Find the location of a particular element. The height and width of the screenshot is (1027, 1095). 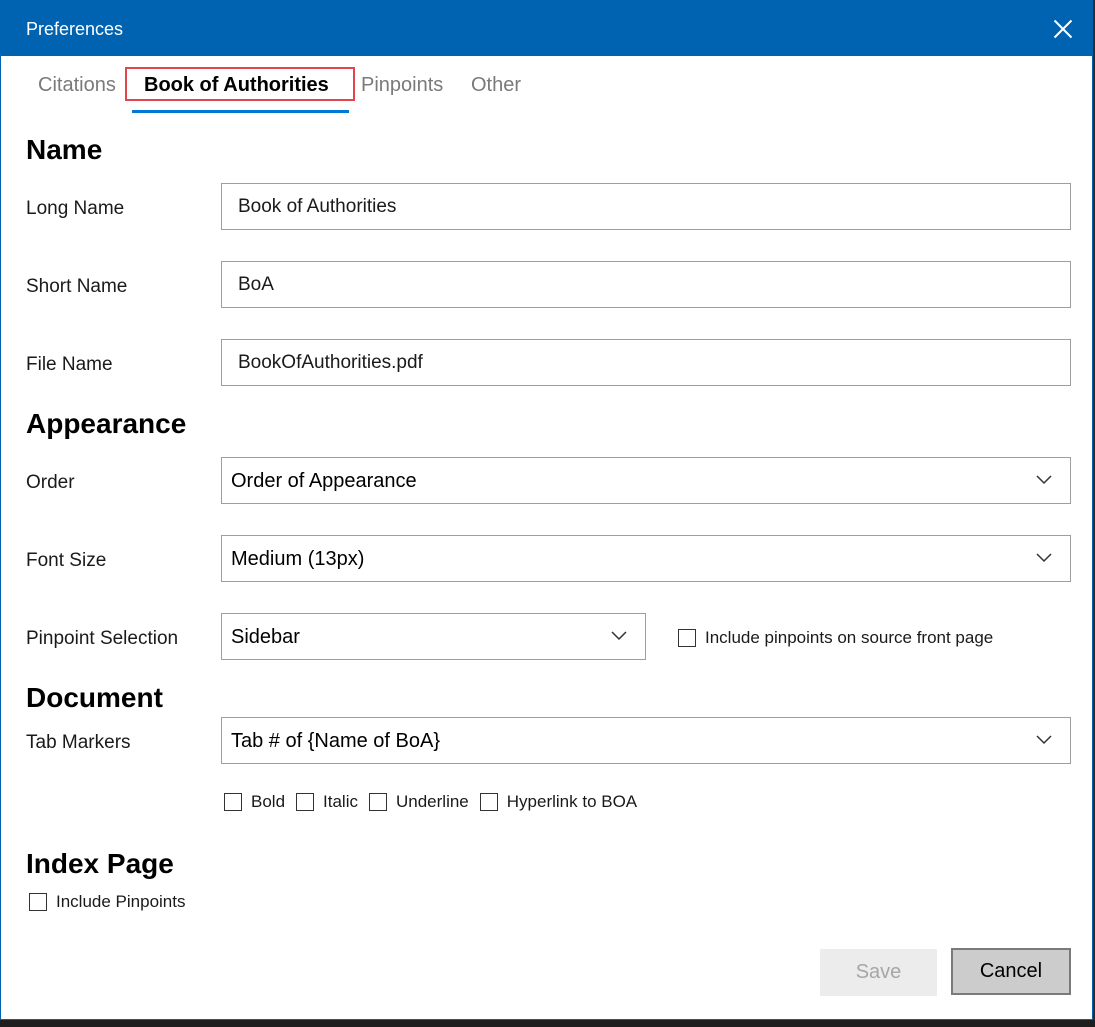

tab-pinpoints: Pinpoints is located at coordinates (402, 85).